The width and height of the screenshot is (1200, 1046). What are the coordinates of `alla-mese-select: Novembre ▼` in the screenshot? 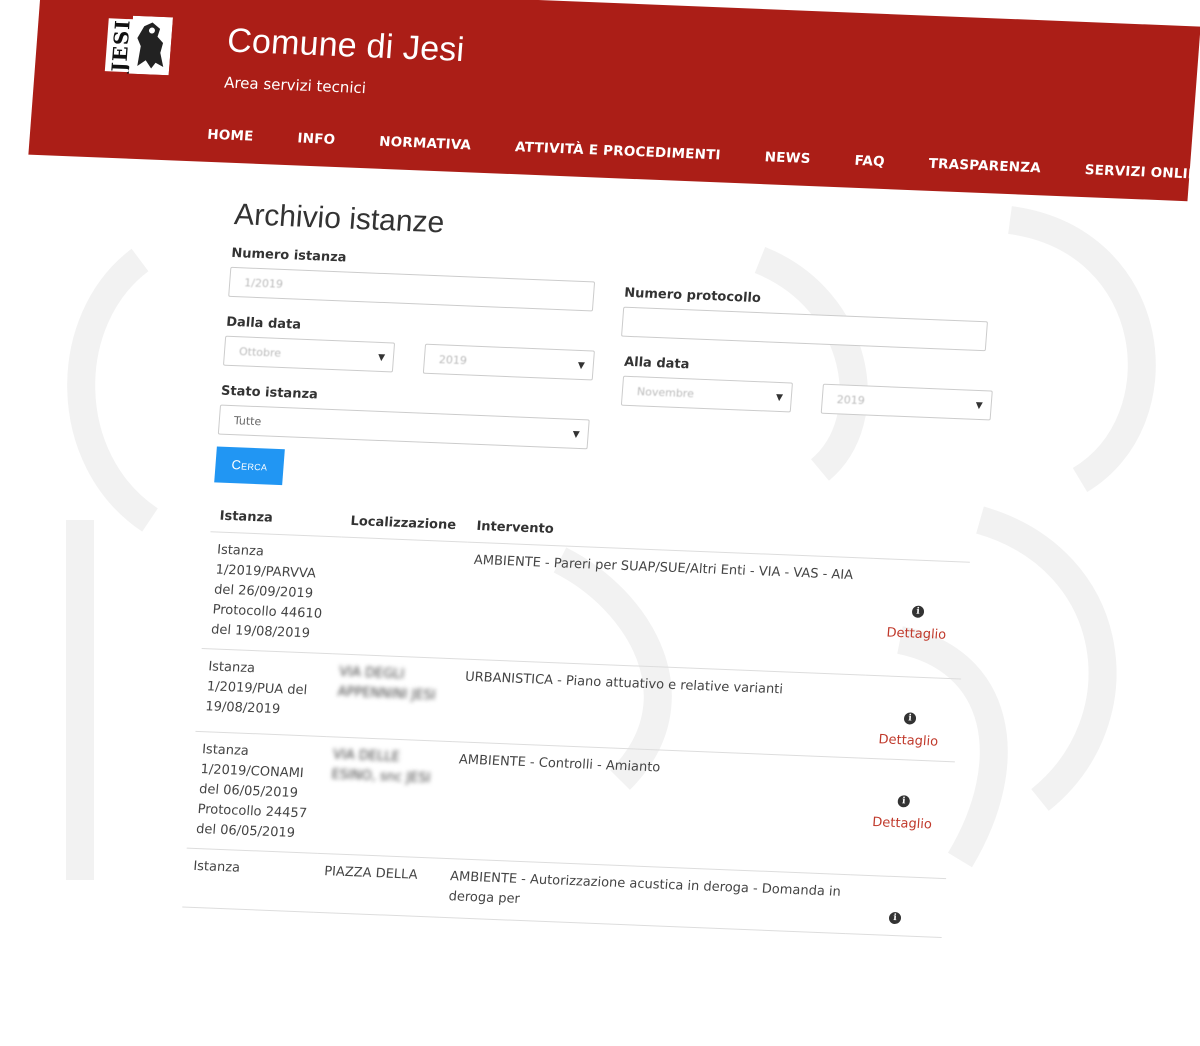 It's located at (706, 394).